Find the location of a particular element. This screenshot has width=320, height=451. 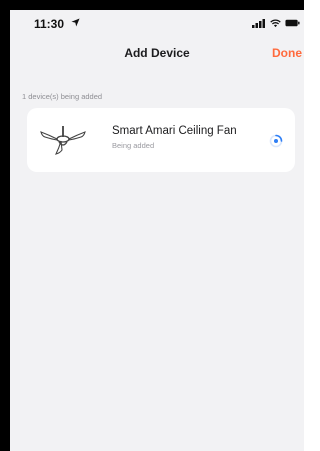

status-icons is located at coordinates (276, 23).